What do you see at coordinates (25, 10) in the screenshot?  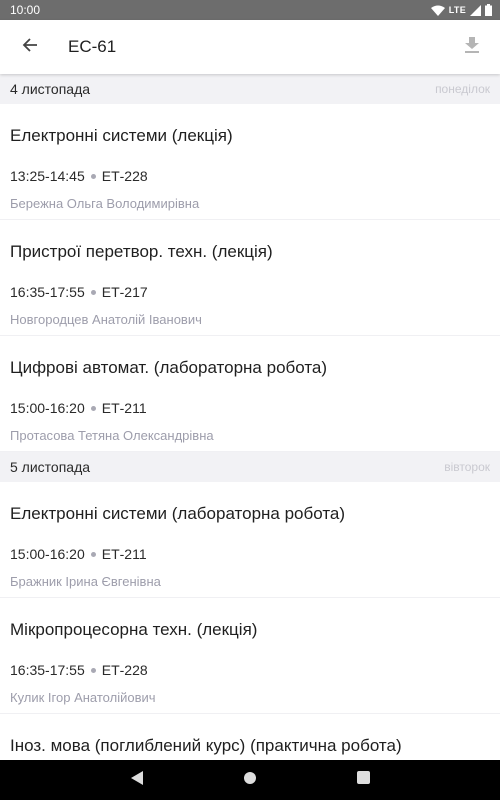 I see `status-time: 10:00` at bounding box center [25, 10].